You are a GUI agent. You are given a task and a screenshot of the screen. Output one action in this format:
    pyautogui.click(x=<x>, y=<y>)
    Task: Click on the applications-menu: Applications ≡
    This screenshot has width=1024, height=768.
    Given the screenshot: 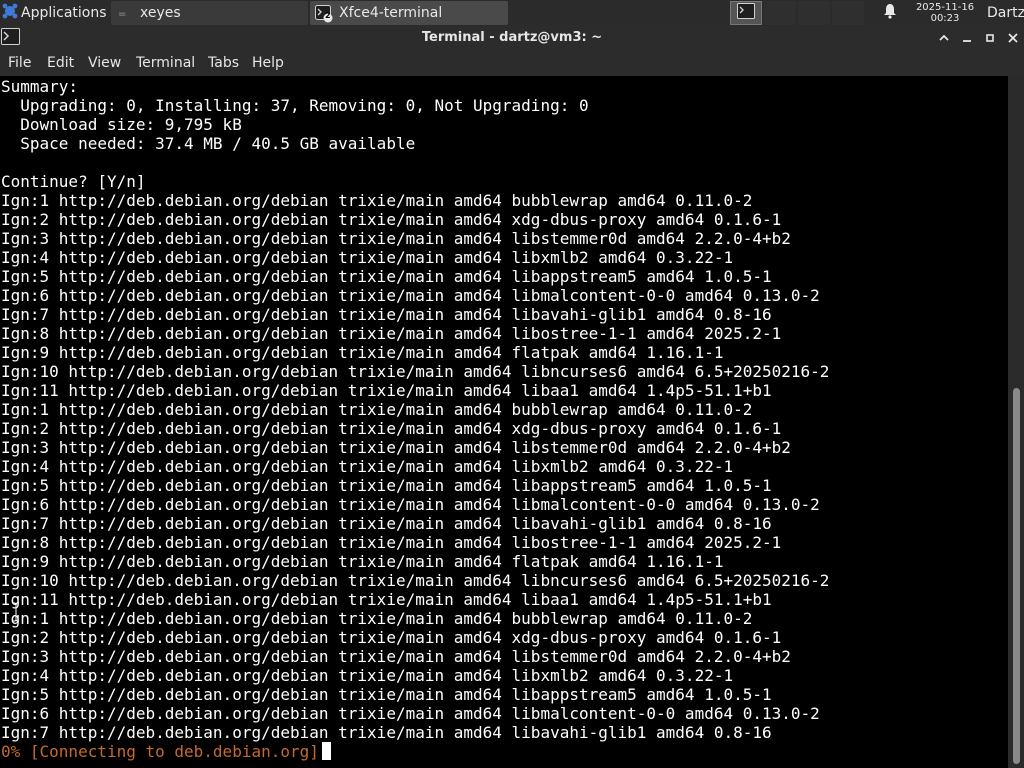 What is the action you would take?
    pyautogui.click(x=60, y=13)
    